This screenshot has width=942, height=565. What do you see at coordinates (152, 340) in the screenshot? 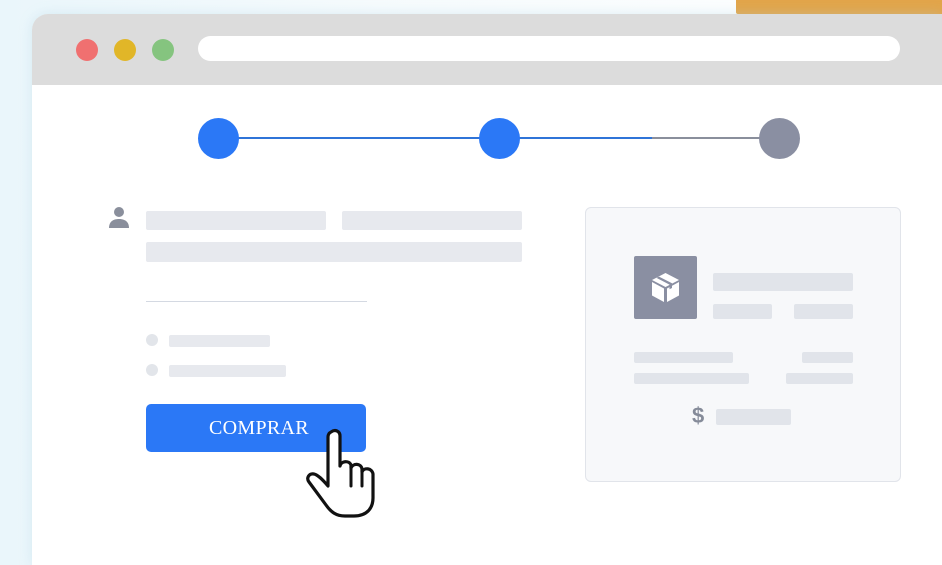
I see `option-1-radio` at bounding box center [152, 340].